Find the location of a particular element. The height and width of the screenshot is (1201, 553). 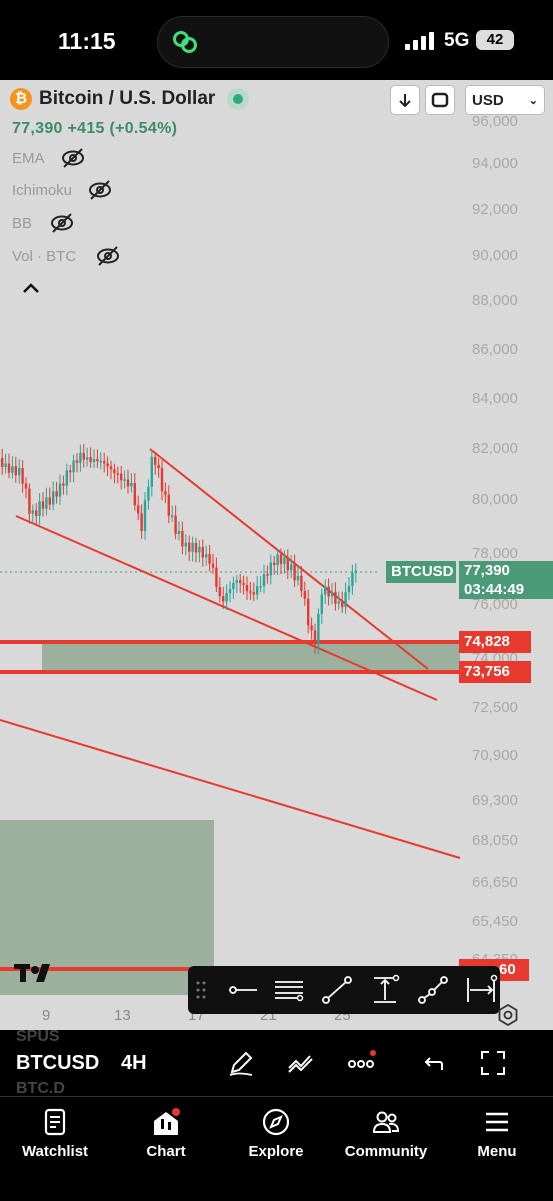

date-range-icon is located at coordinates (481, 990).